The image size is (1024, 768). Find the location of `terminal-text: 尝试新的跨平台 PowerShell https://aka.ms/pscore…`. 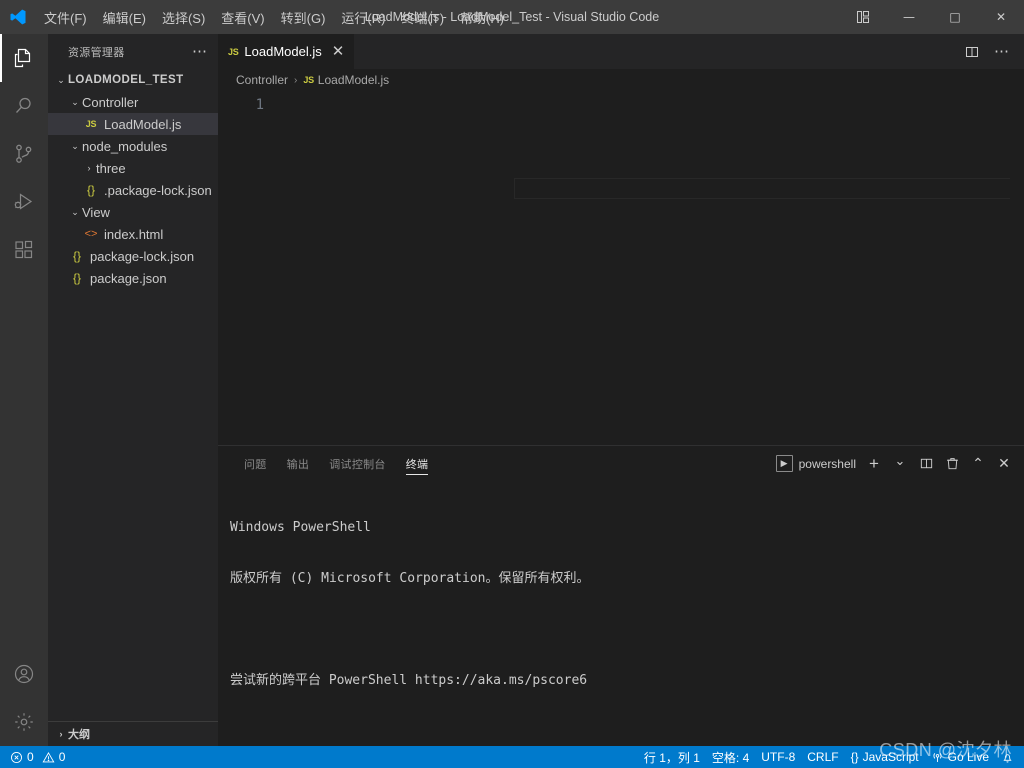

terminal-text: 尝试新的跨平台 PowerShell https://aka.ms/pscore… is located at coordinates (409, 680).